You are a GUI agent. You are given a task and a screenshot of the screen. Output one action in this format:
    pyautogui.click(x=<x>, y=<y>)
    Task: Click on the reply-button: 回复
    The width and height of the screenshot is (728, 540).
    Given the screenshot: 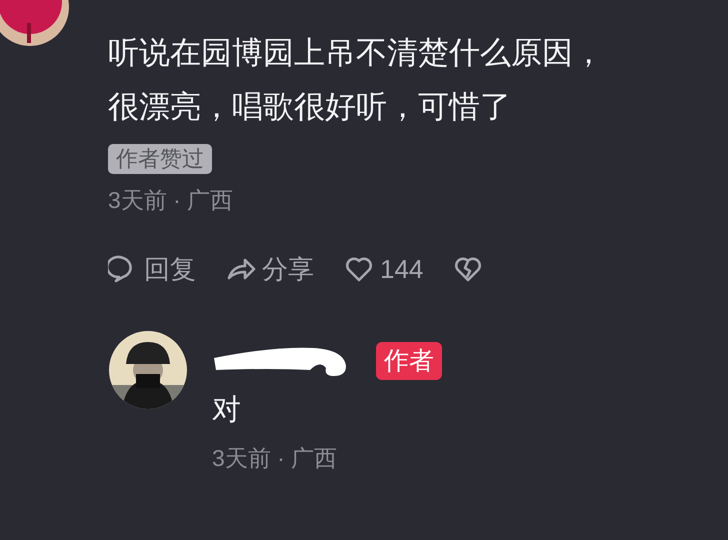 What is the action you would take?
    pyautogui.click(x=152, y=269)
    